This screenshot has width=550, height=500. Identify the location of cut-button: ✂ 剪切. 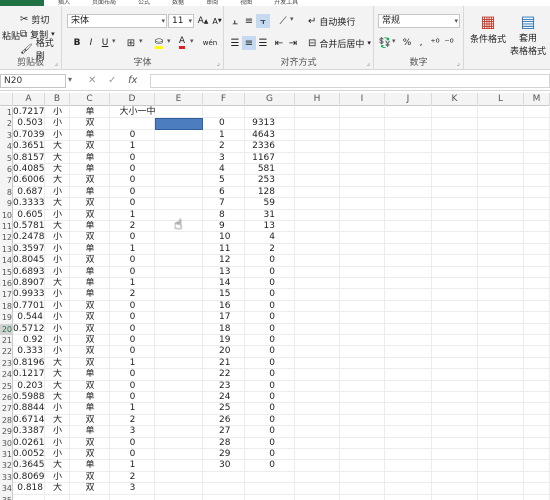
(34, 19).